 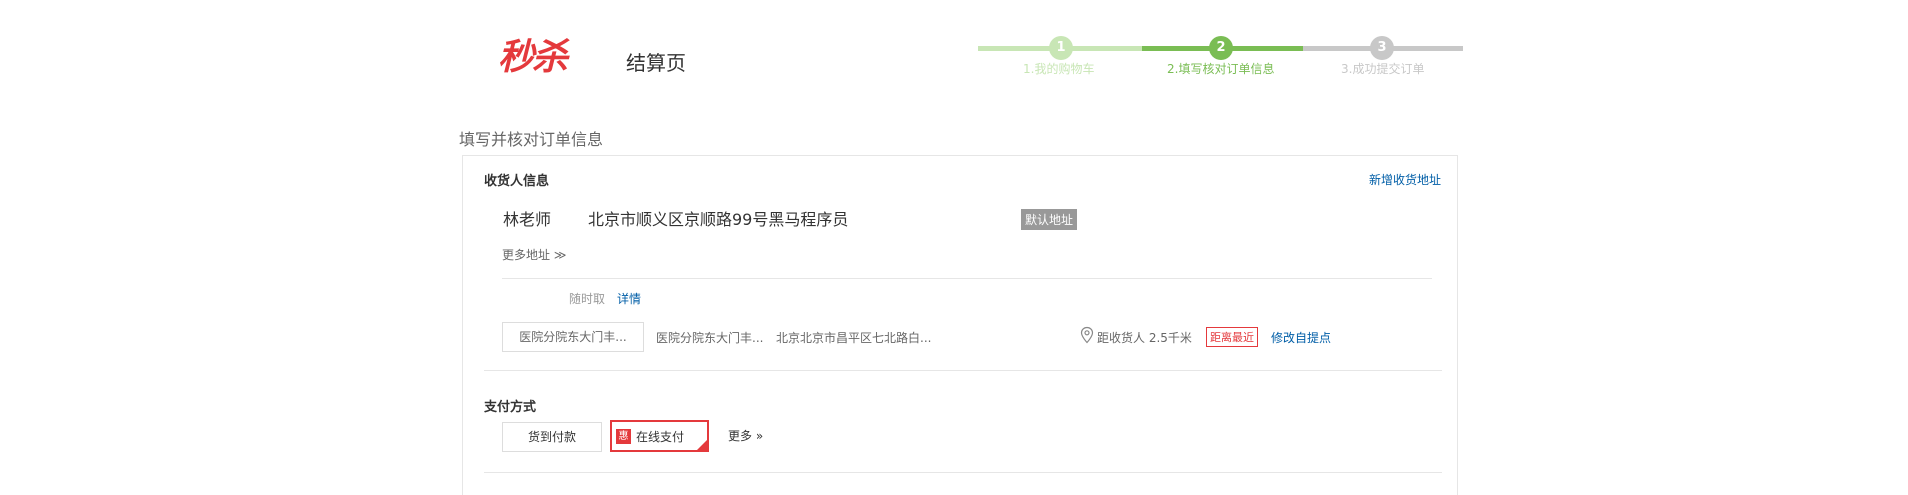 I want to click on online-payment-label: 在线支付, so click(x=660, y=437).